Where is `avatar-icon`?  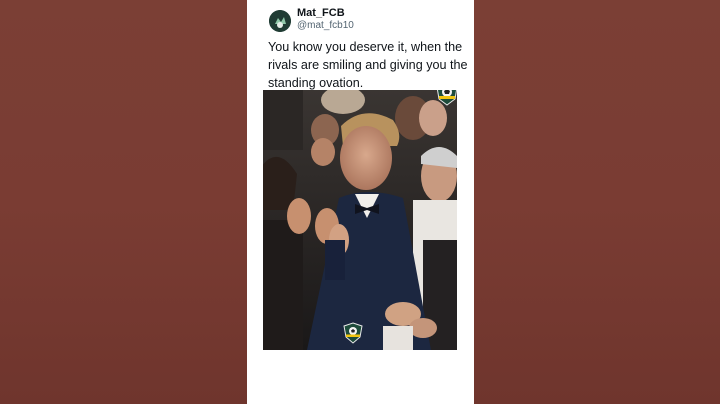 avatar-icon is located at coordinates (280, 21).